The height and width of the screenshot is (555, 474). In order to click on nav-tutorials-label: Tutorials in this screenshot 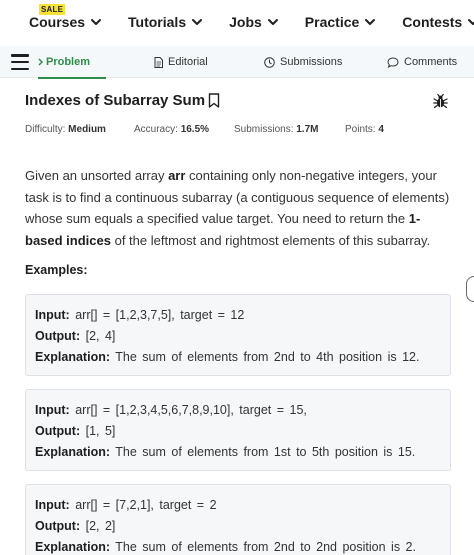, I will do `click(157, 22)`.